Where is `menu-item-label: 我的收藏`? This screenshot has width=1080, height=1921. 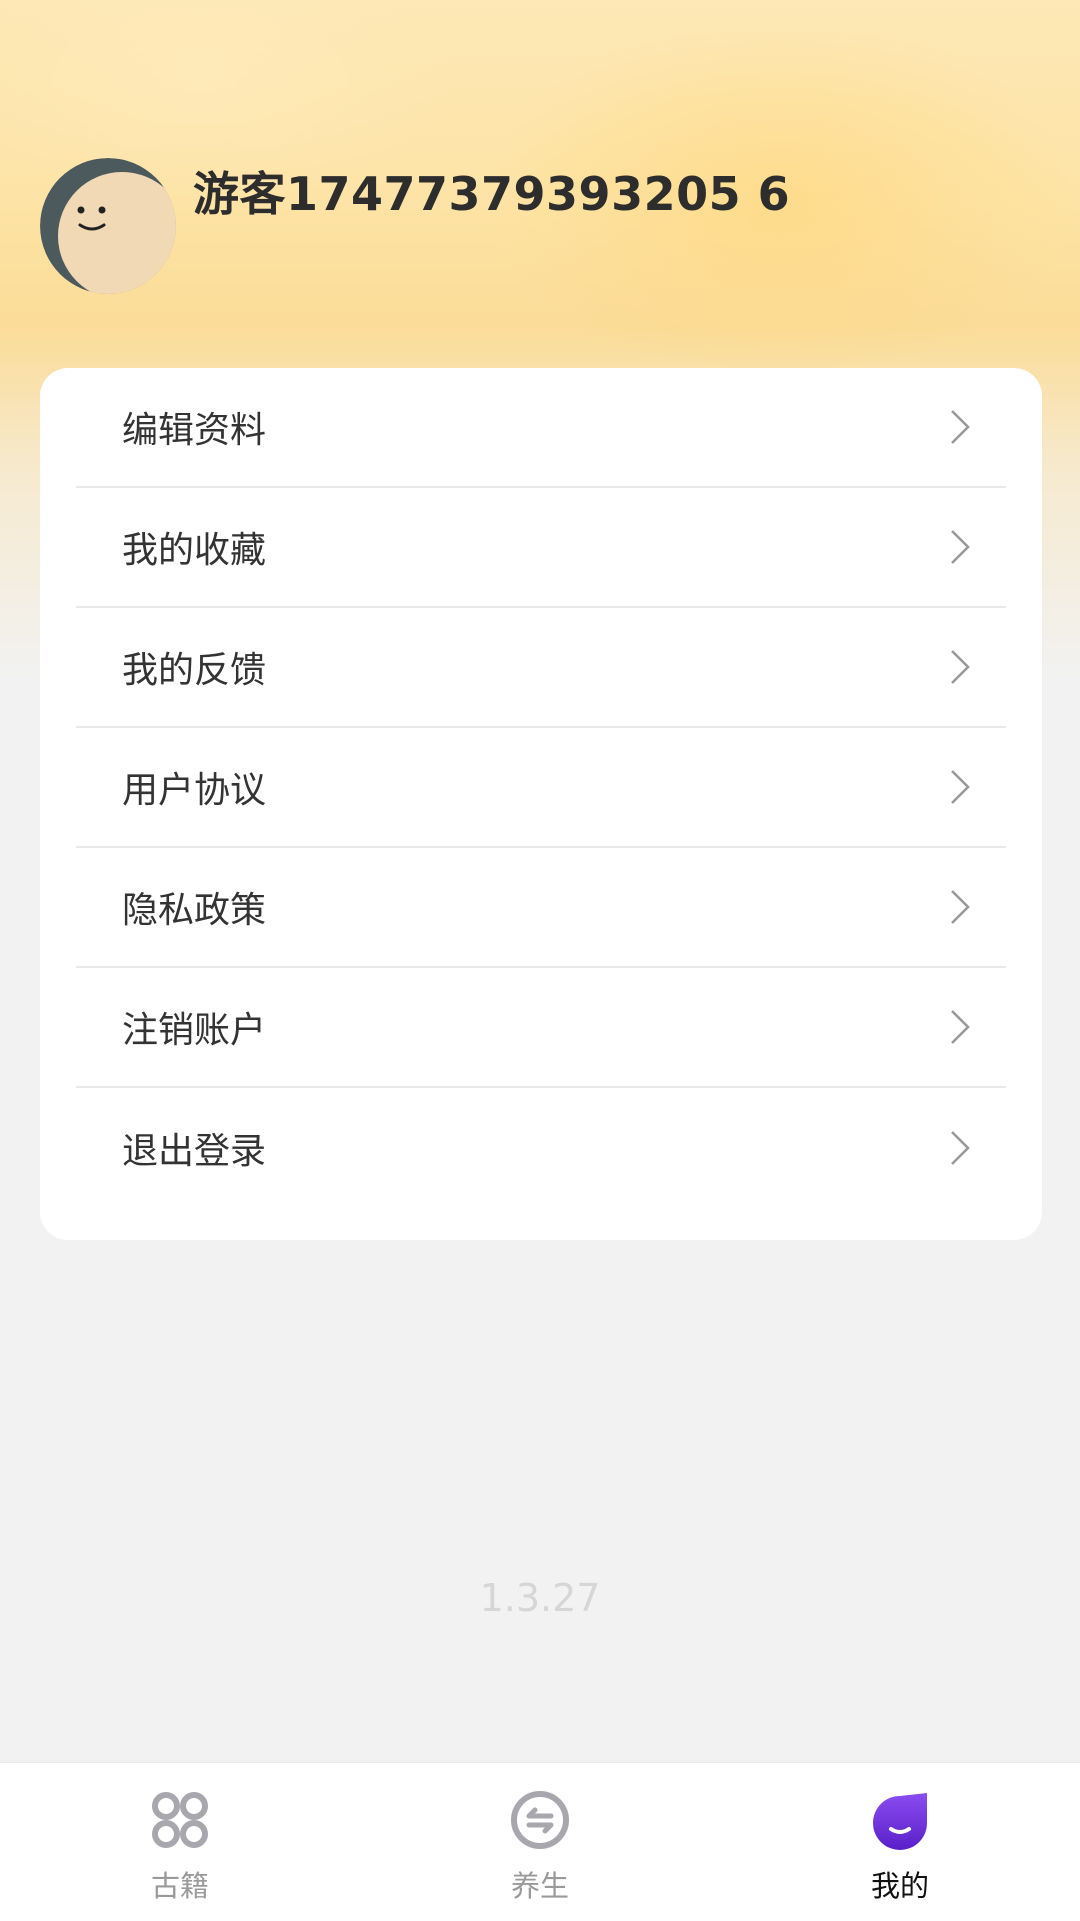
menu-item-label: 我的收藏 is located at coordinates (194, 550).